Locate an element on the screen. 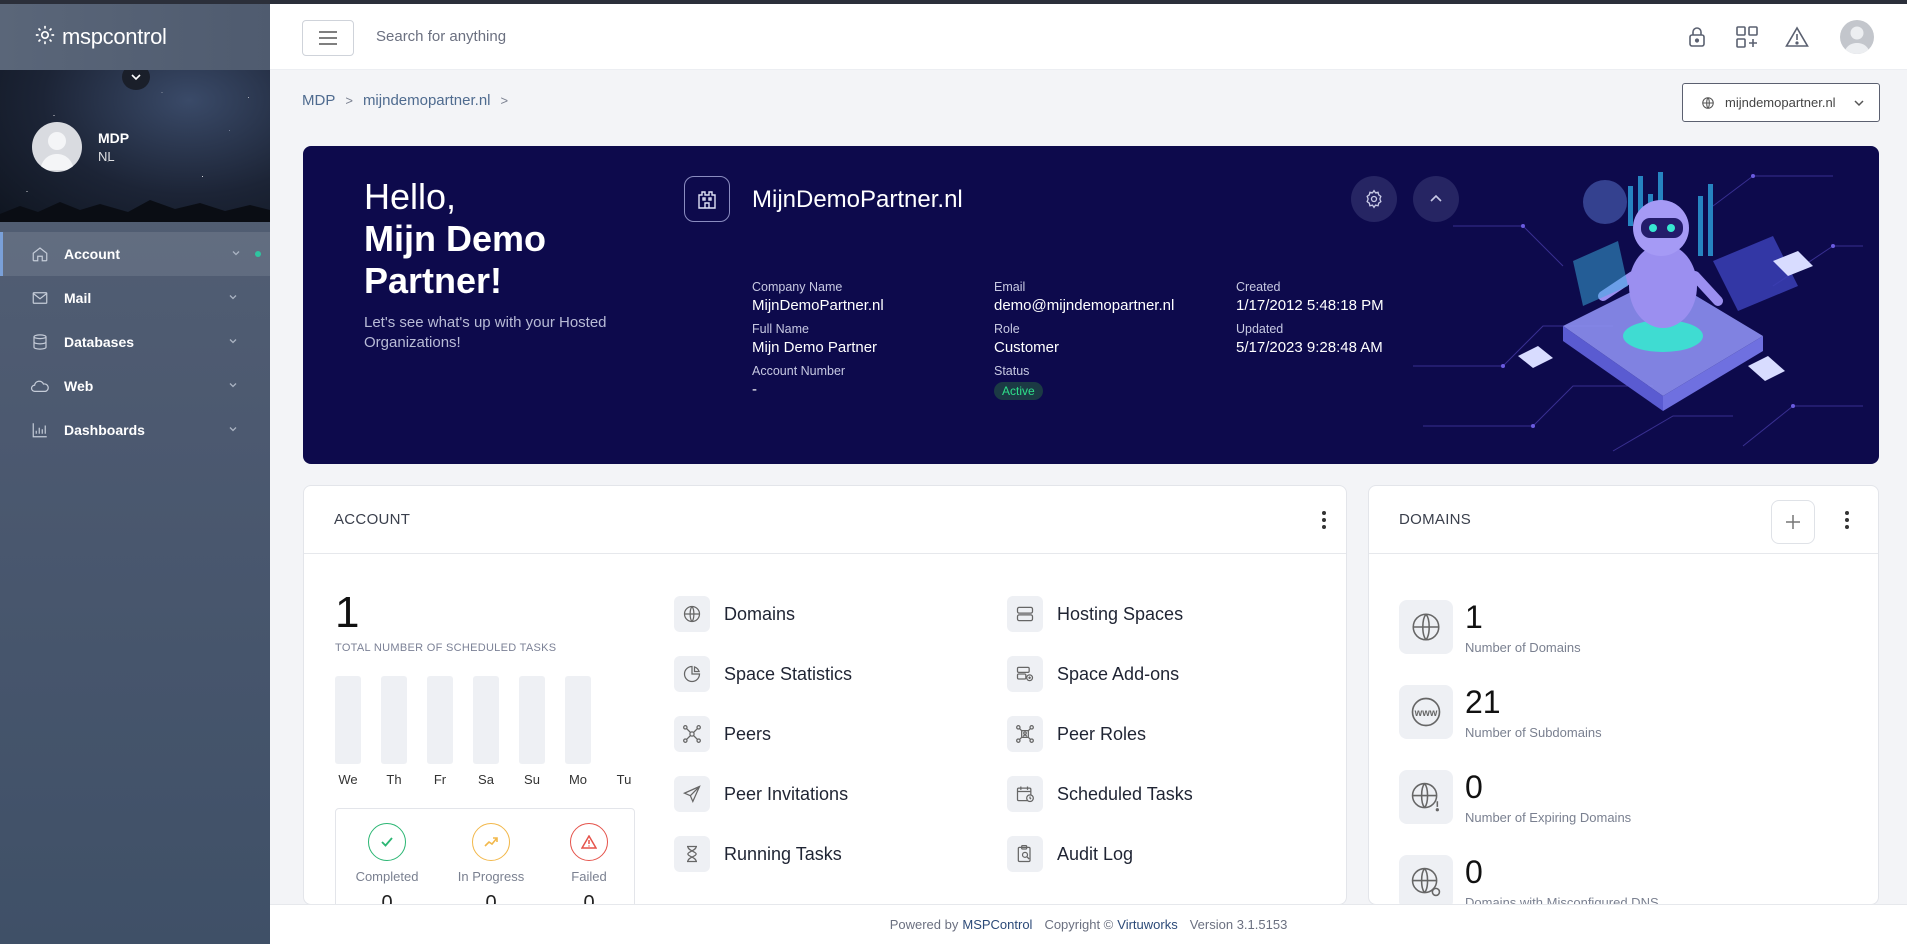  link-peers: Peers is located at coordinates (840, 734).